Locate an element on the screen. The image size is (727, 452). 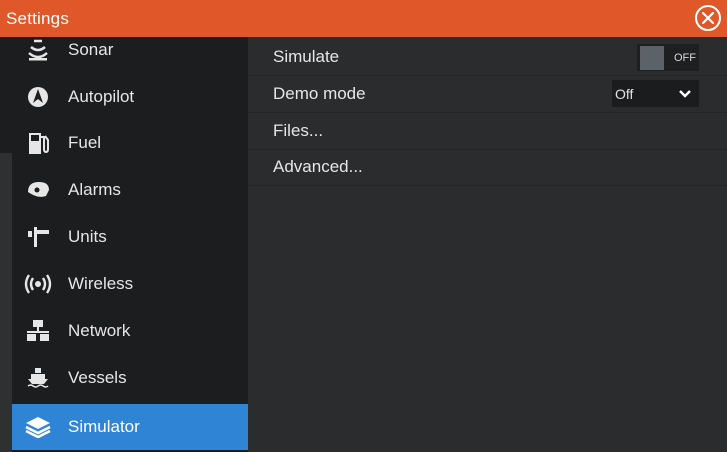
wireless-icon is located at coordinates (38, 284).